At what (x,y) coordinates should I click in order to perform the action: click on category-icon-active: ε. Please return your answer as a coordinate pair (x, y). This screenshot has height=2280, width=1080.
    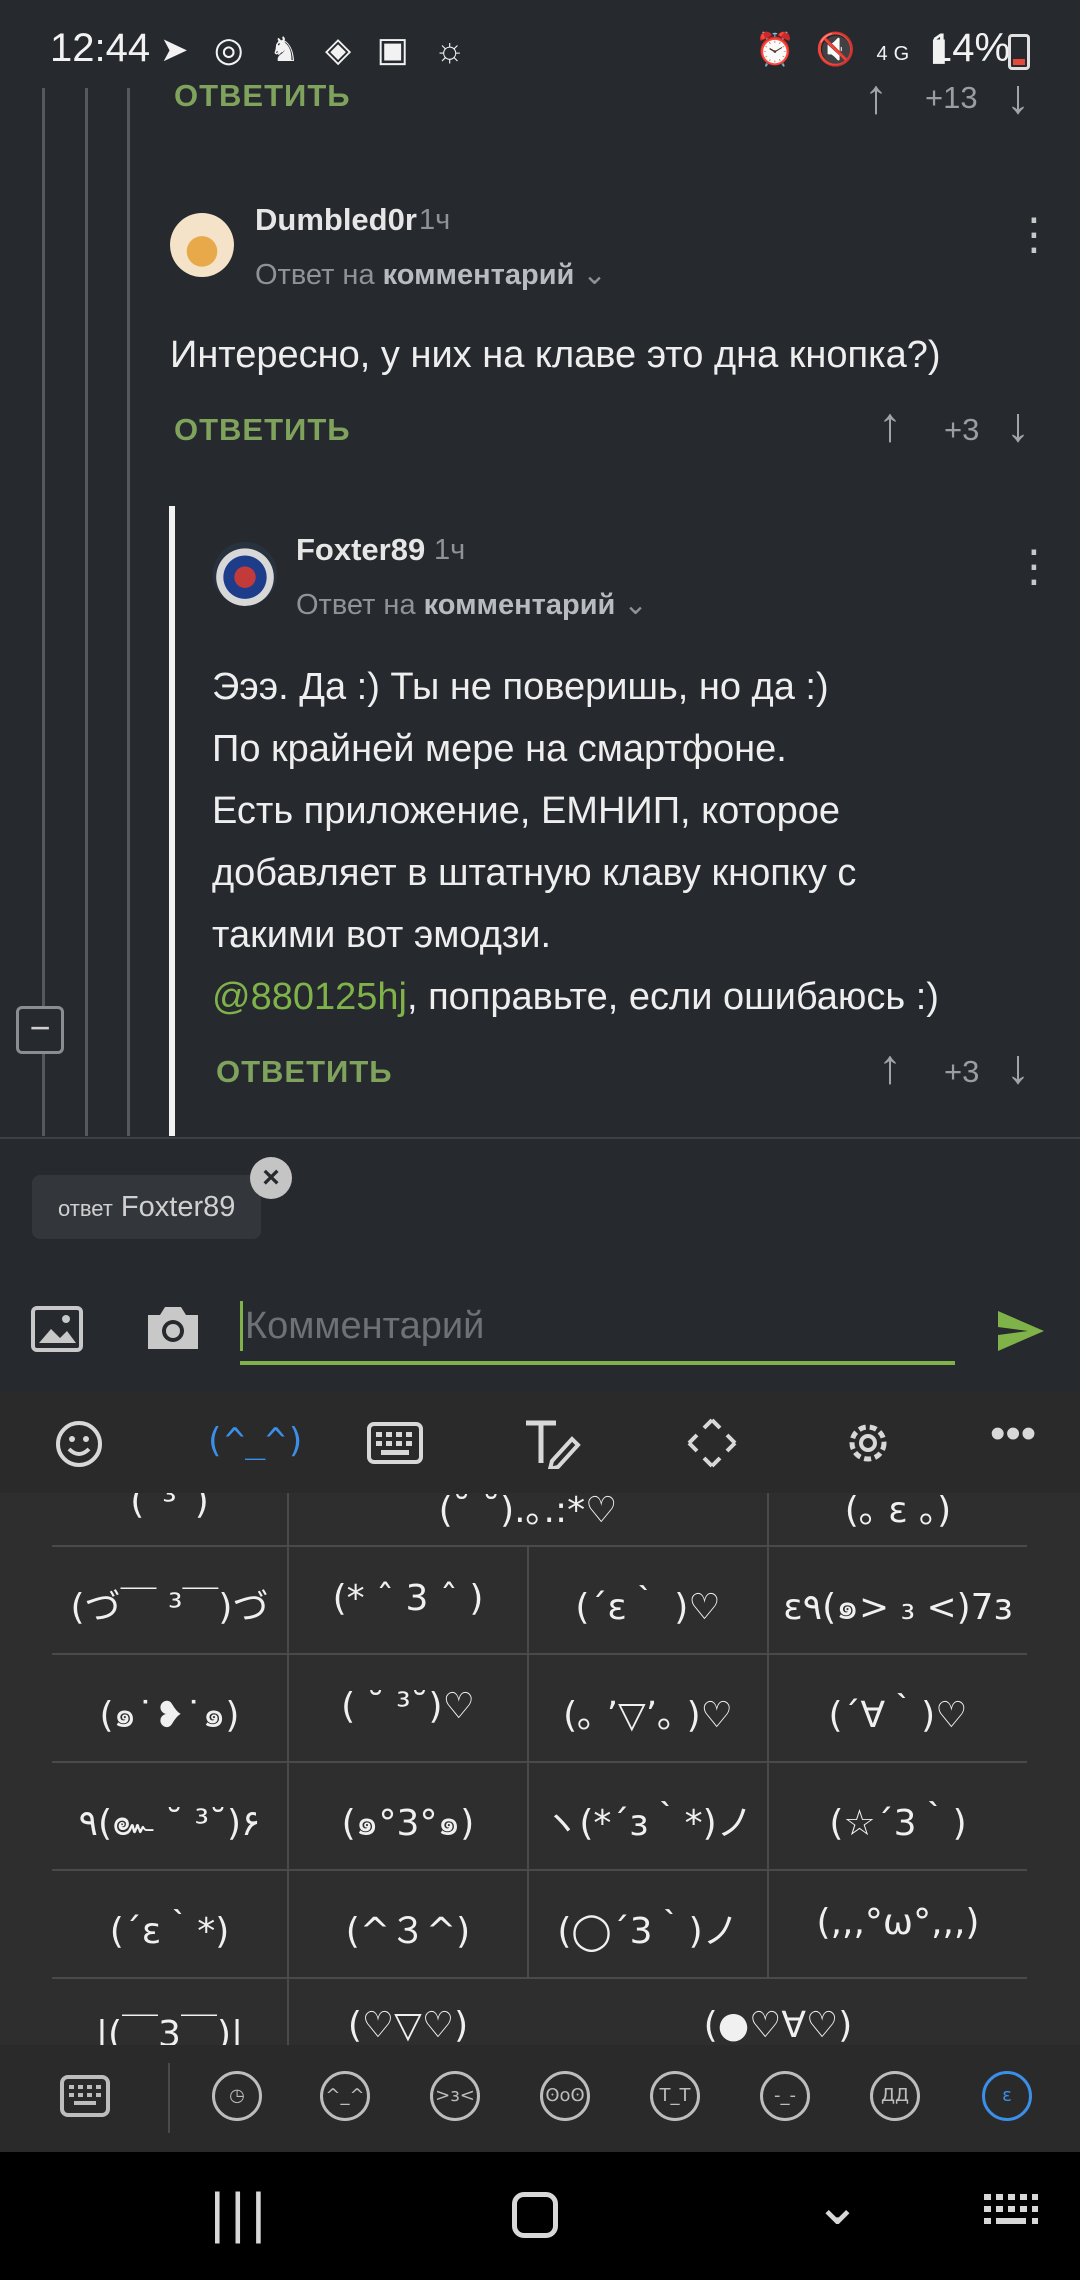
    Looking at the image, I should click on (1007, 2096).